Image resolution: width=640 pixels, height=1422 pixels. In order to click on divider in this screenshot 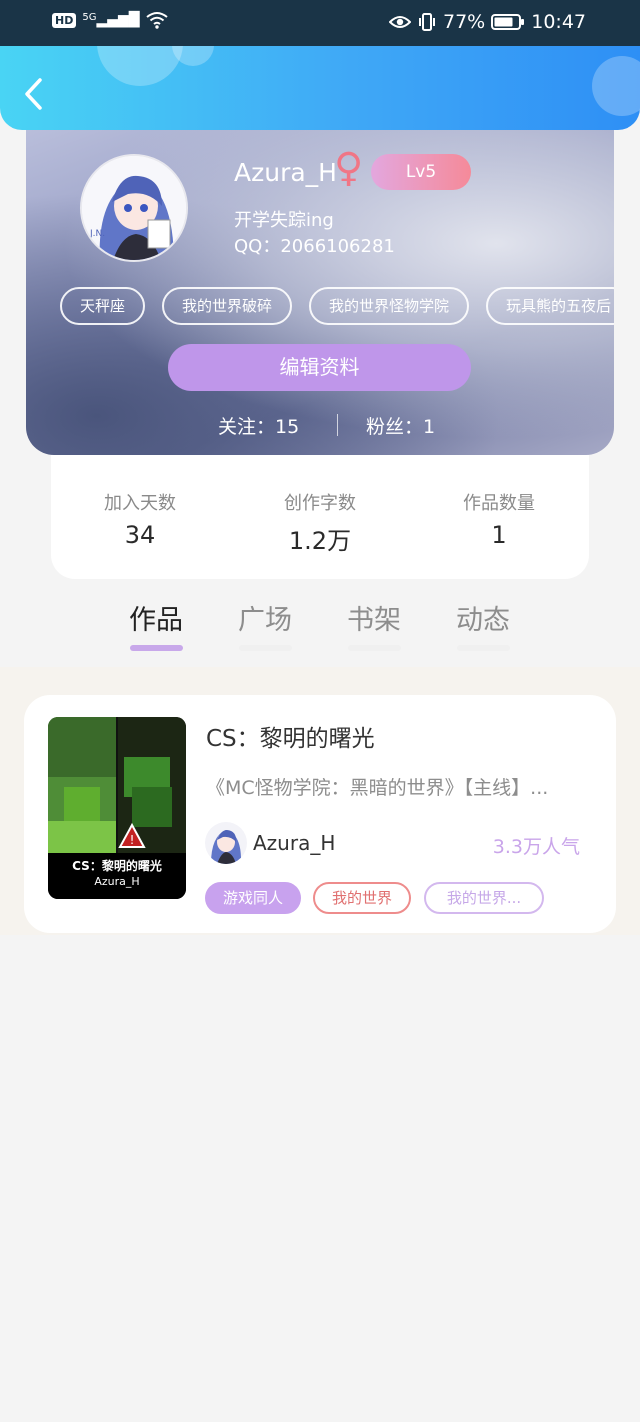, I will do `click(337, 425)`.